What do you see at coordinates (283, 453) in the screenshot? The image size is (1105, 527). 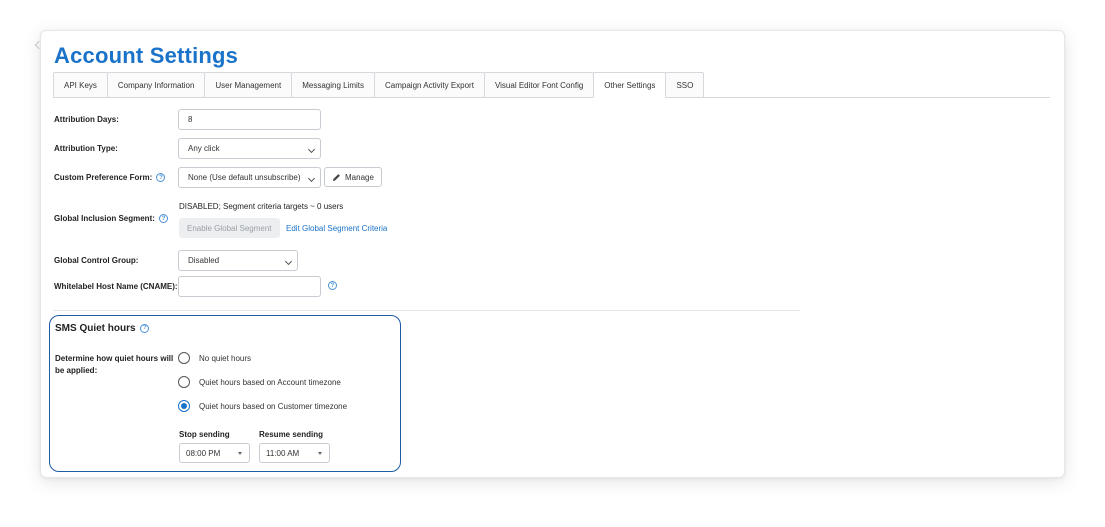 I see `resume-sending-value: 11:00 AM` at bounding box center [283, 453].